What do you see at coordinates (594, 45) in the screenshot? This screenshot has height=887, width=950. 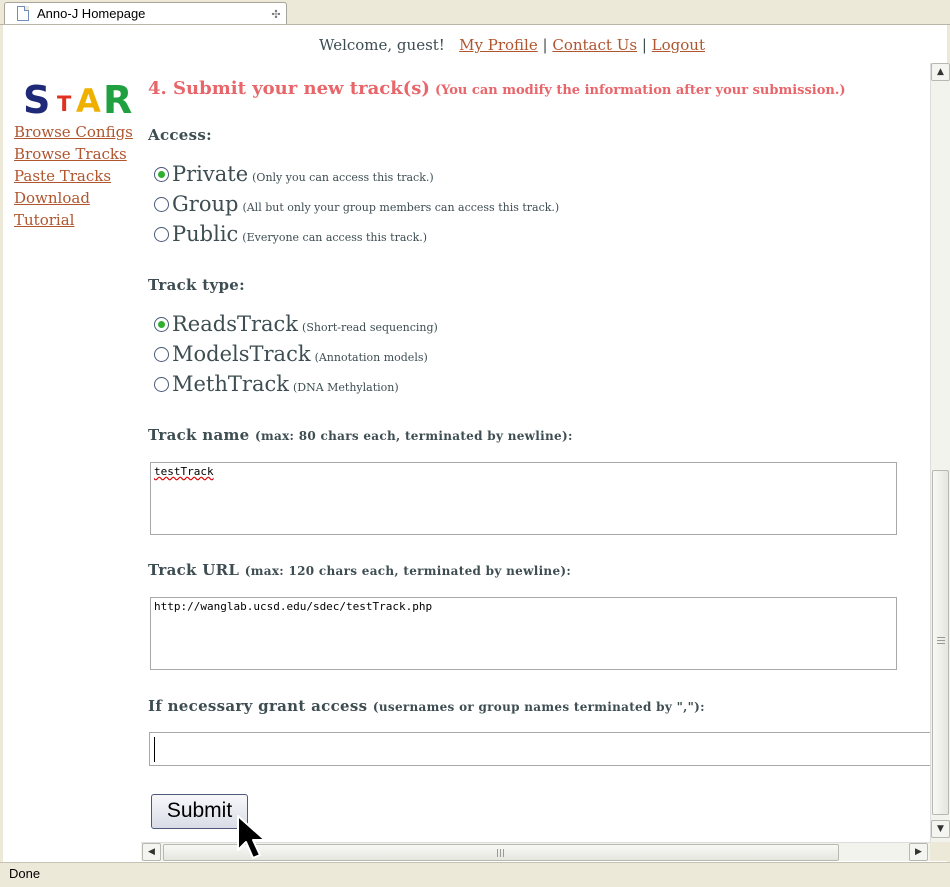 I see `contact-us-link: Contact Us` at bounding box center [594, 45].